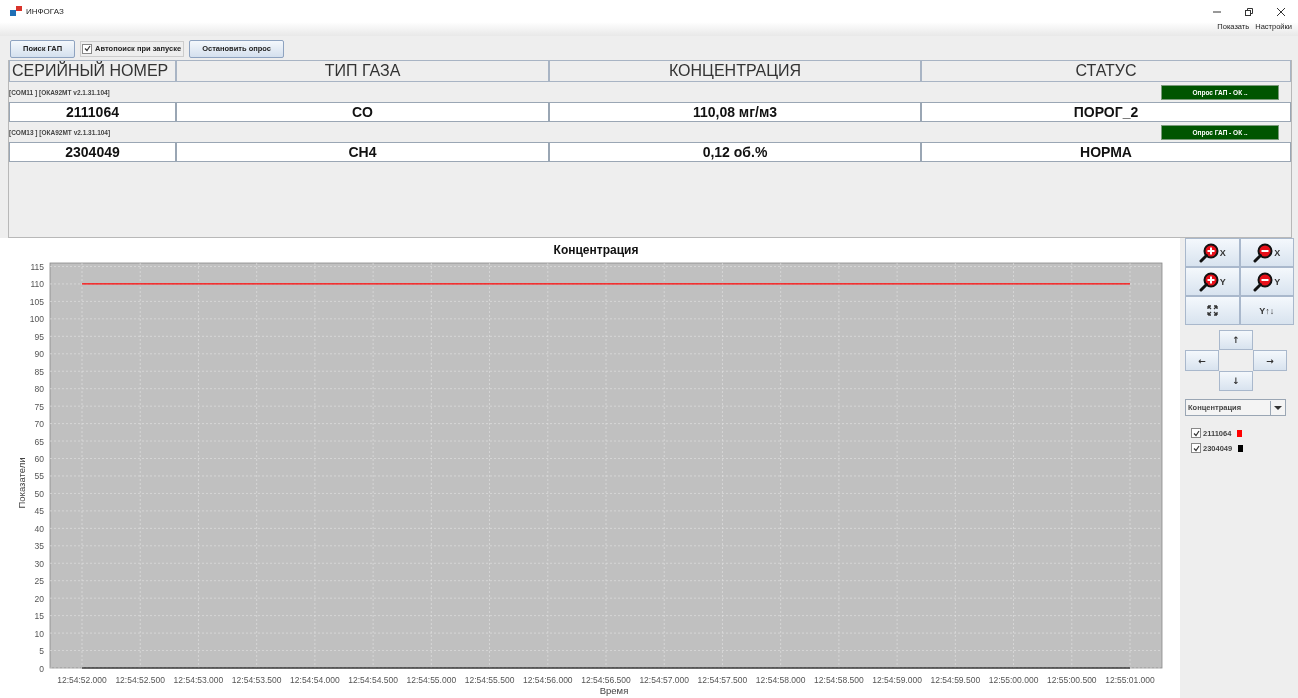 This screenshot has width=1298, height=698. What do you see at coordinates (1236, 340) in the screenshot?
I see `pan-up-button: ↑` at bounding box center [1236, 340].